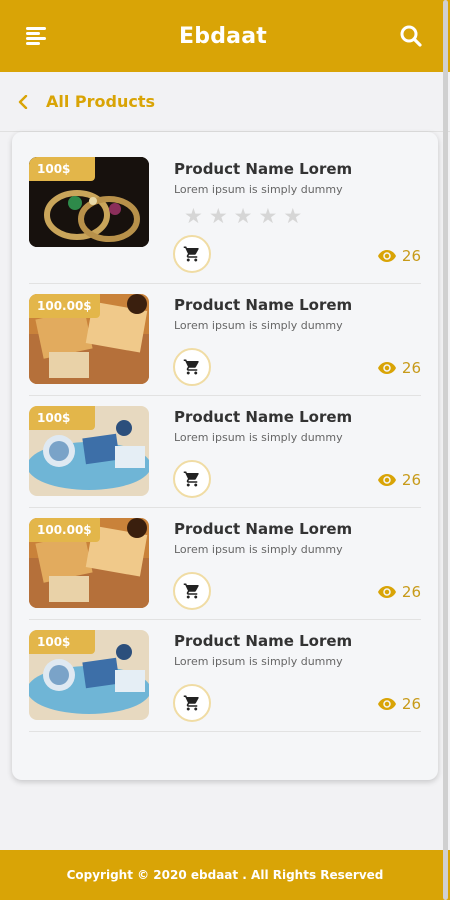  I want to click on chevron-left-icon, so click(25, 101).